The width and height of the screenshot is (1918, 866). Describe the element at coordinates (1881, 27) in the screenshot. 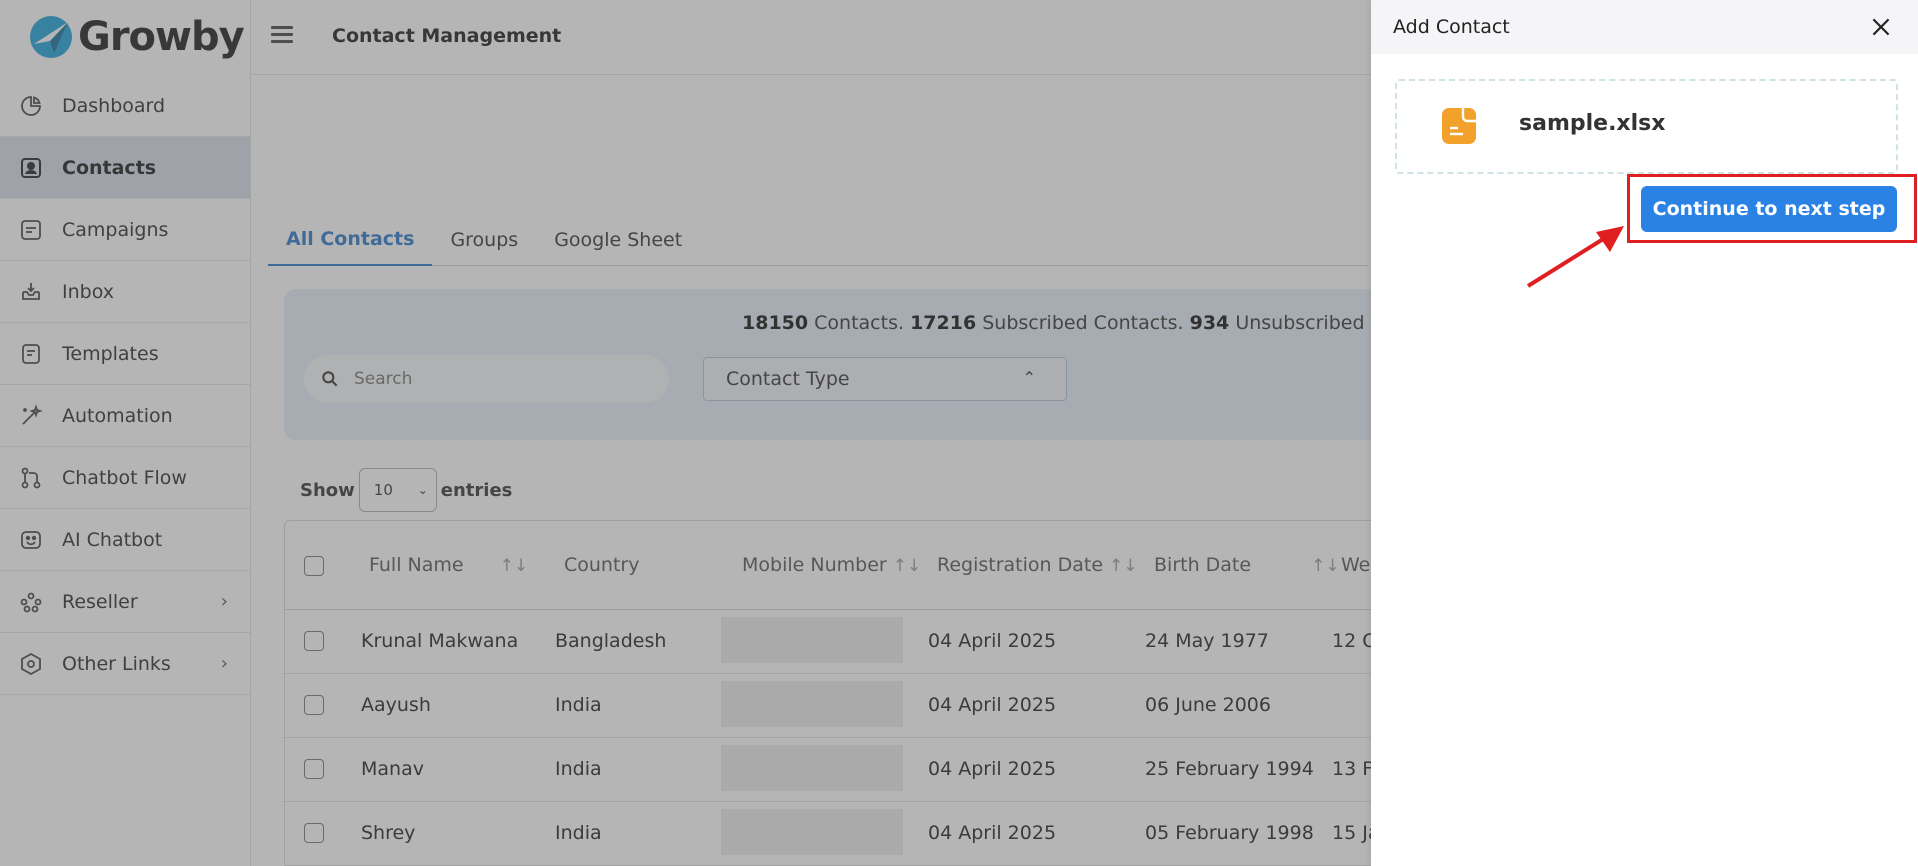

I see `close-icon` at that location.